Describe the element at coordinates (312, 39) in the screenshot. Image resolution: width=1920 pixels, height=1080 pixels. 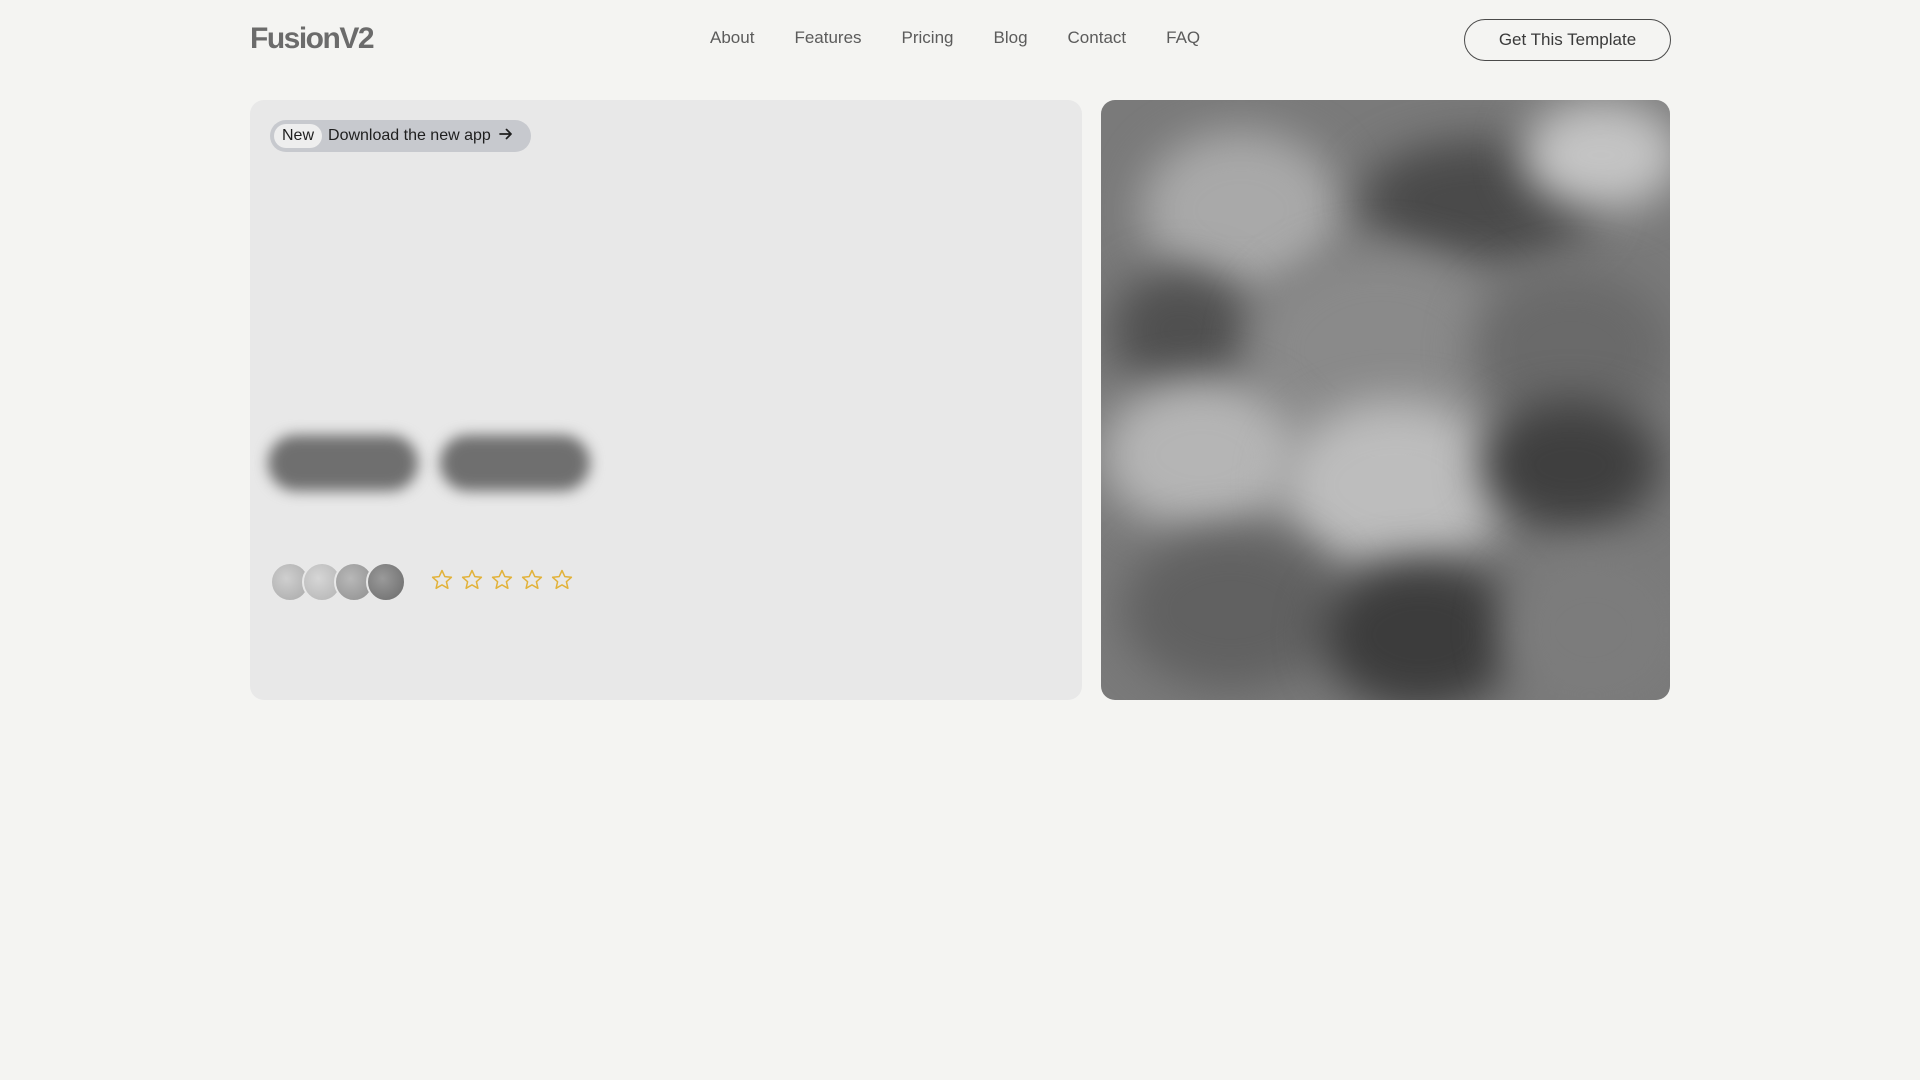
I see `logo: FusionV2` at that location.